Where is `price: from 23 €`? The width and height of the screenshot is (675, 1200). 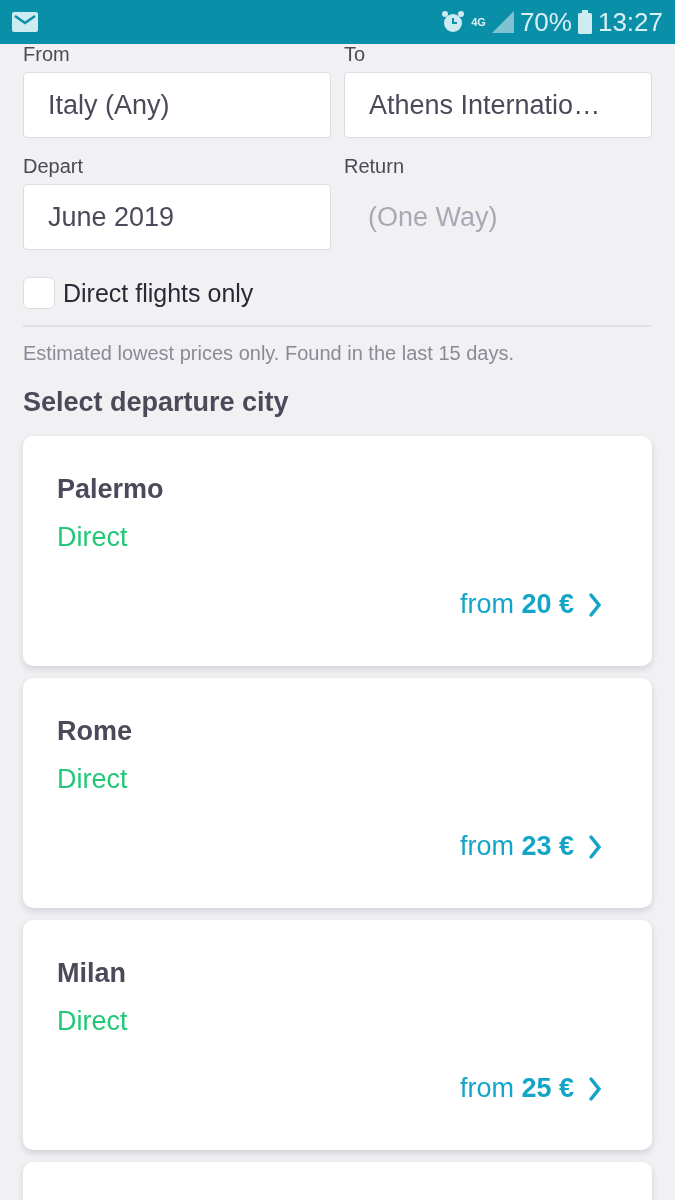 price: from 23 € is located at coordinates (516, 846).